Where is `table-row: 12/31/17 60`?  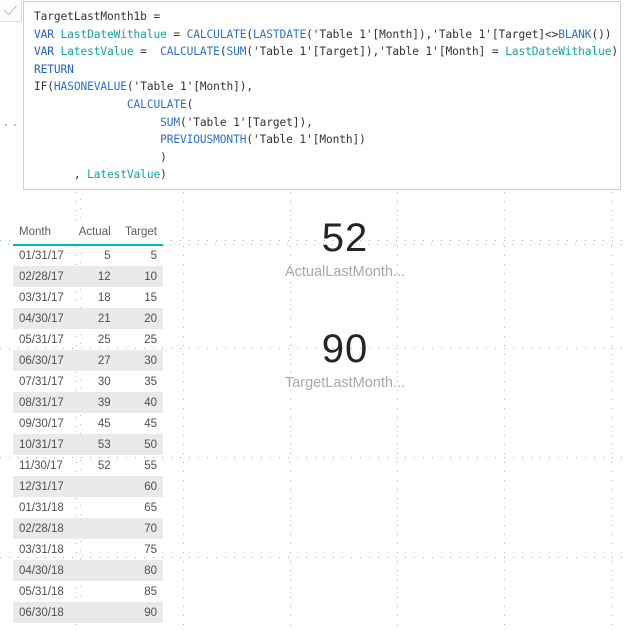 table-row: 12/31/17 60 is located at coordinates (88, 486).